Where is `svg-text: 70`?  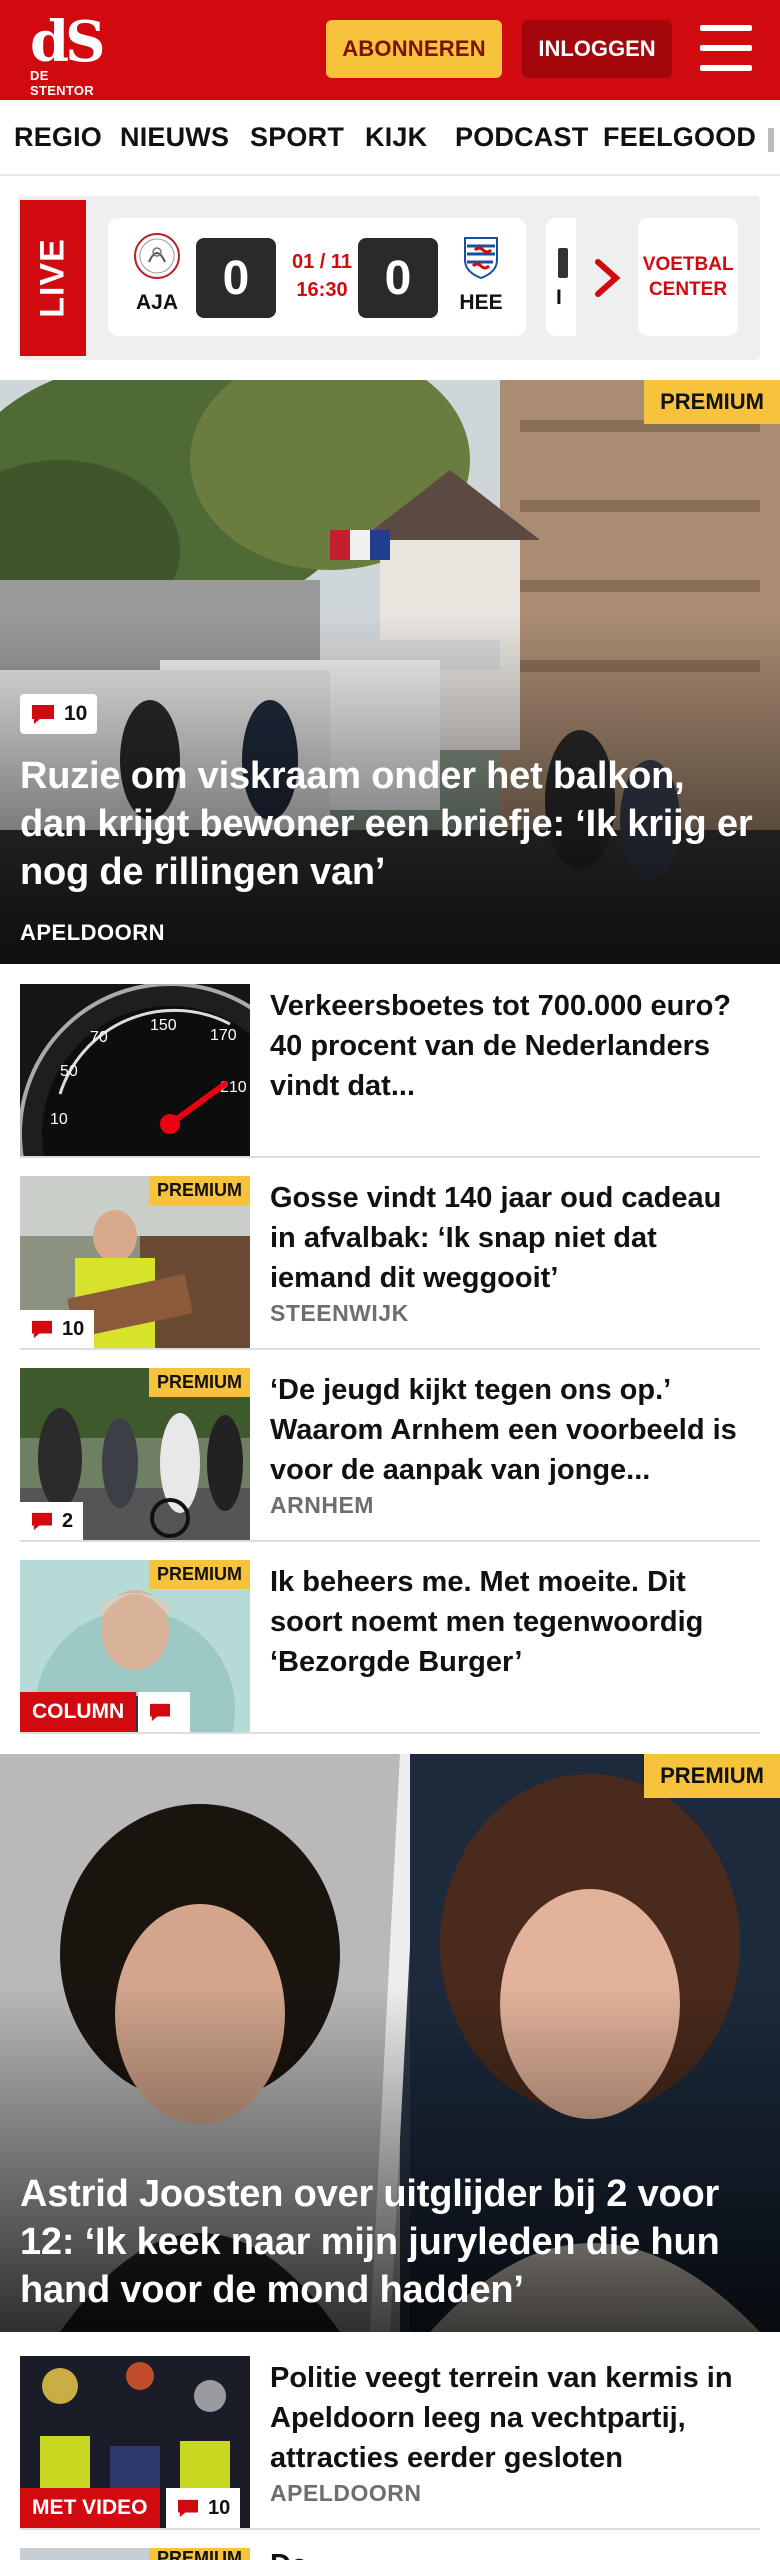 svg-text: 70 is located at coordinates (99, 1037).